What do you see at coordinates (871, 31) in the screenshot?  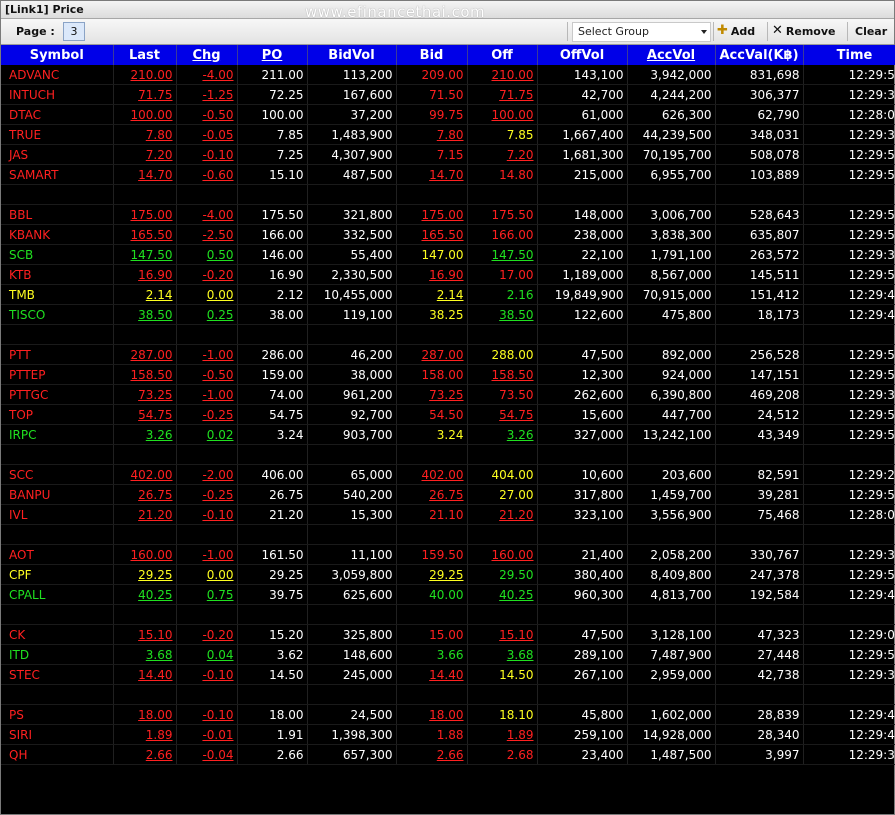 I see `clear-button: Clear` at bounding box center [871, 31].